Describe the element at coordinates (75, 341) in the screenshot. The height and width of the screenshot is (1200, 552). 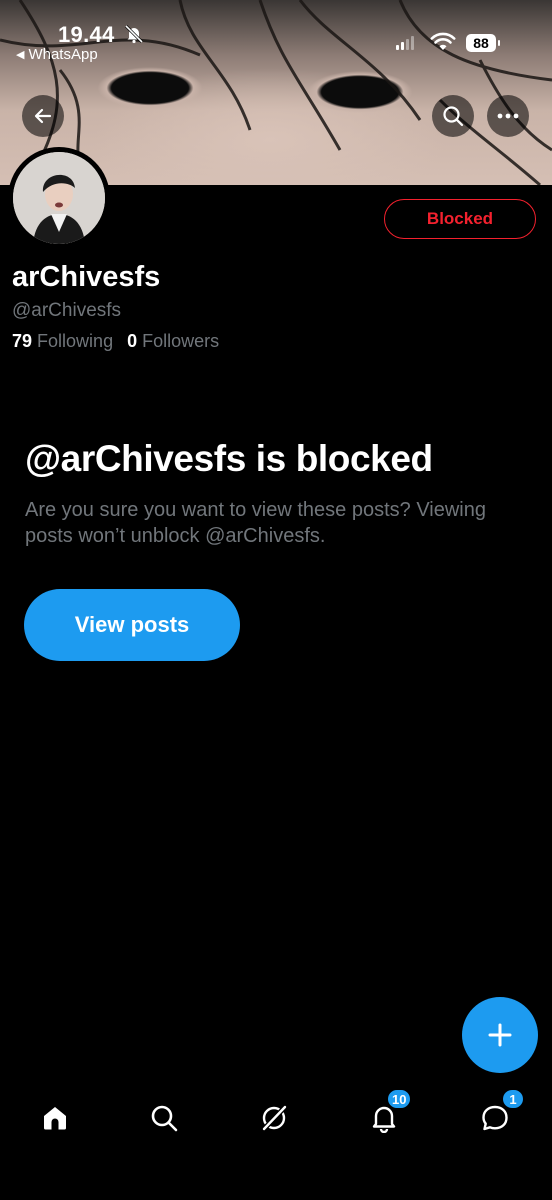
I see `following-label: Following` at that location.